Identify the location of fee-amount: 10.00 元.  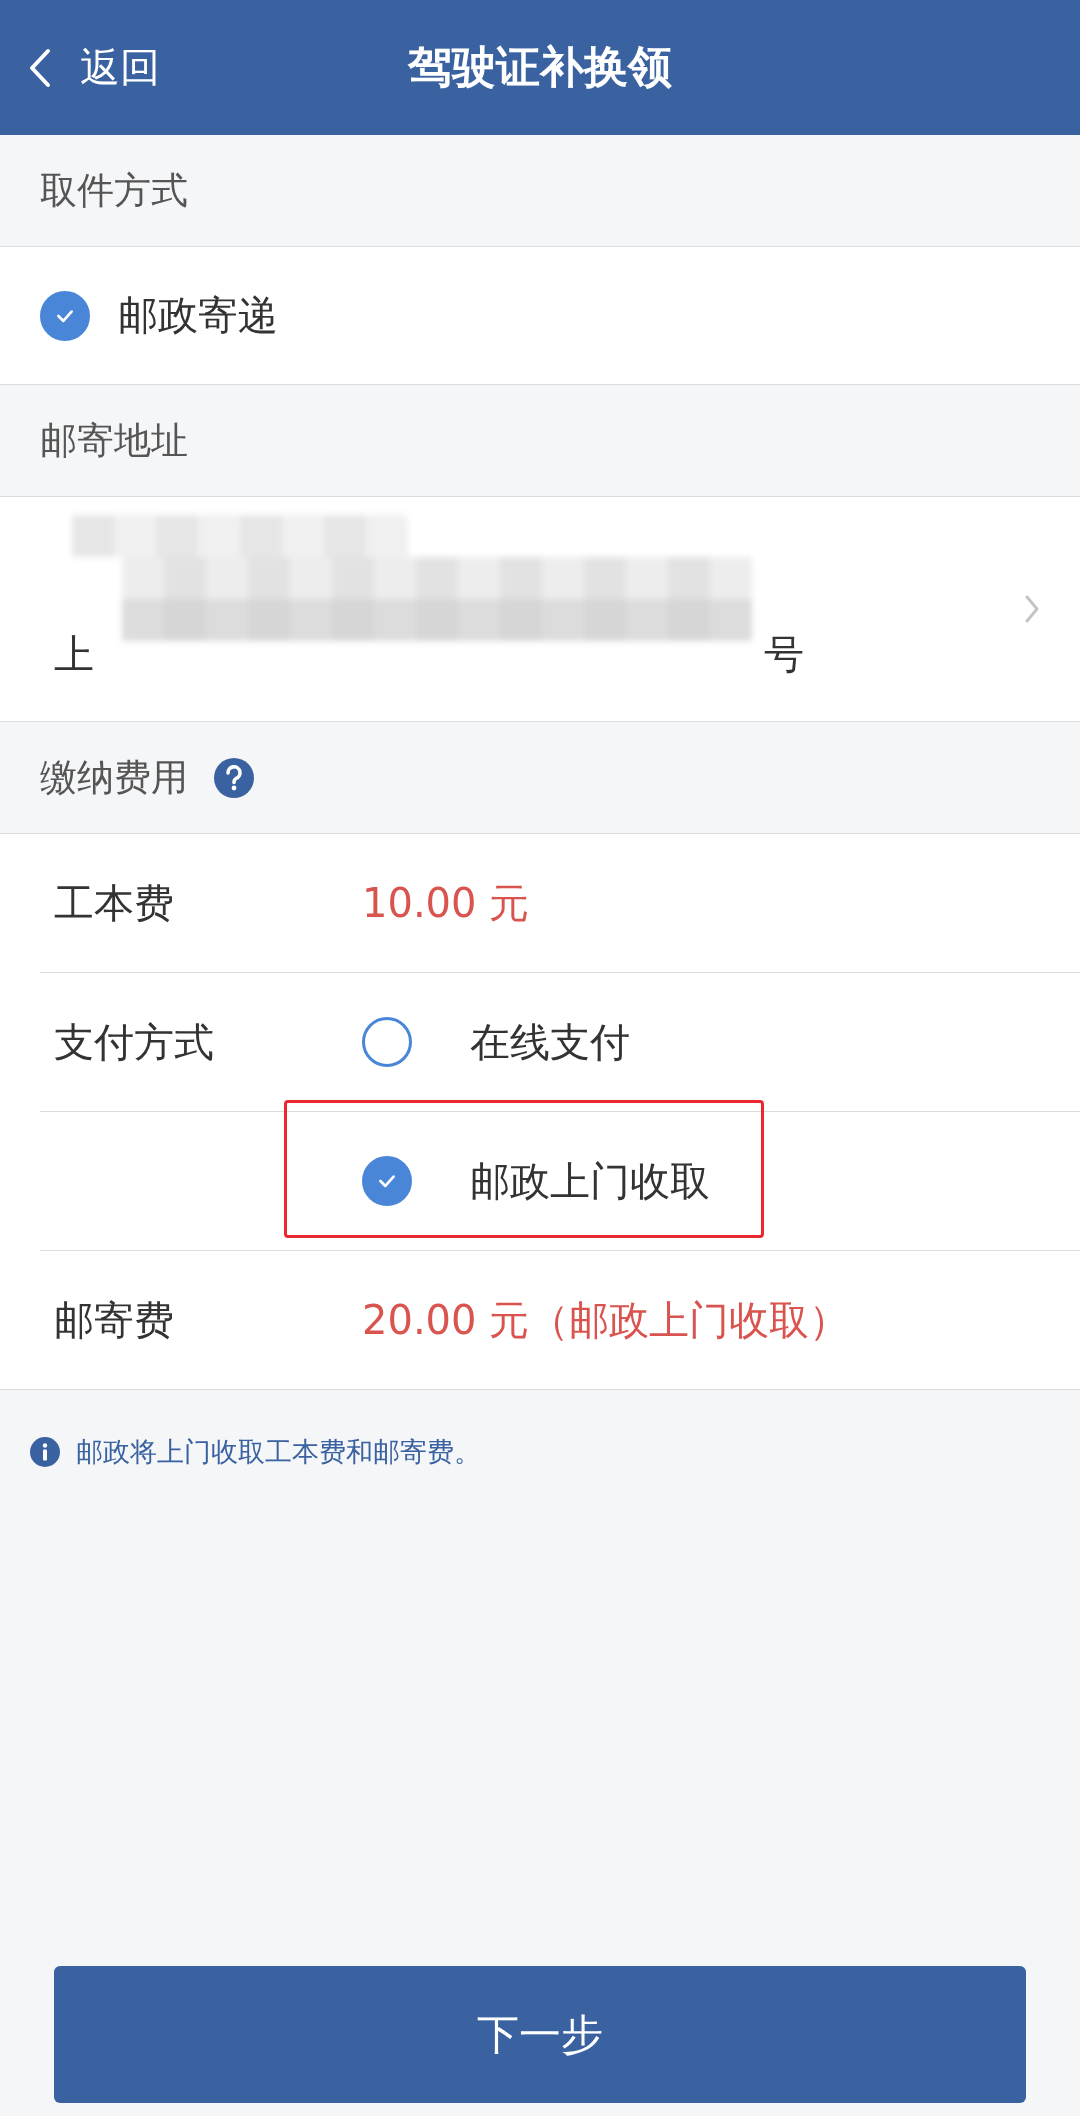
(446, 903).